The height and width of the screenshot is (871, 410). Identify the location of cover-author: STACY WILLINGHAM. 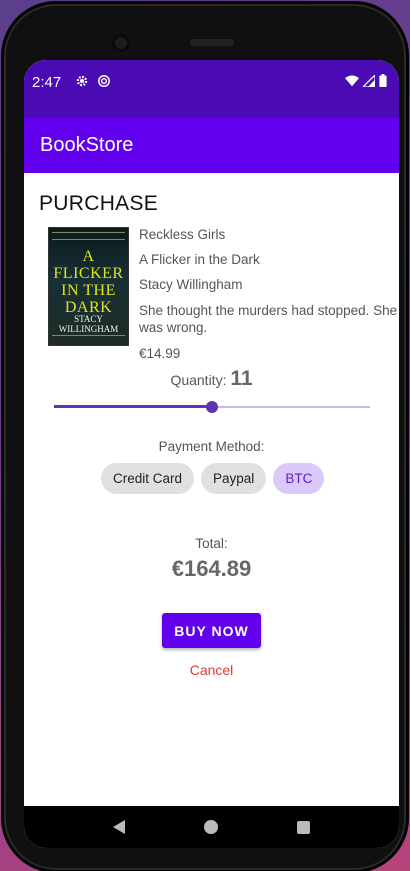
(88, 324).